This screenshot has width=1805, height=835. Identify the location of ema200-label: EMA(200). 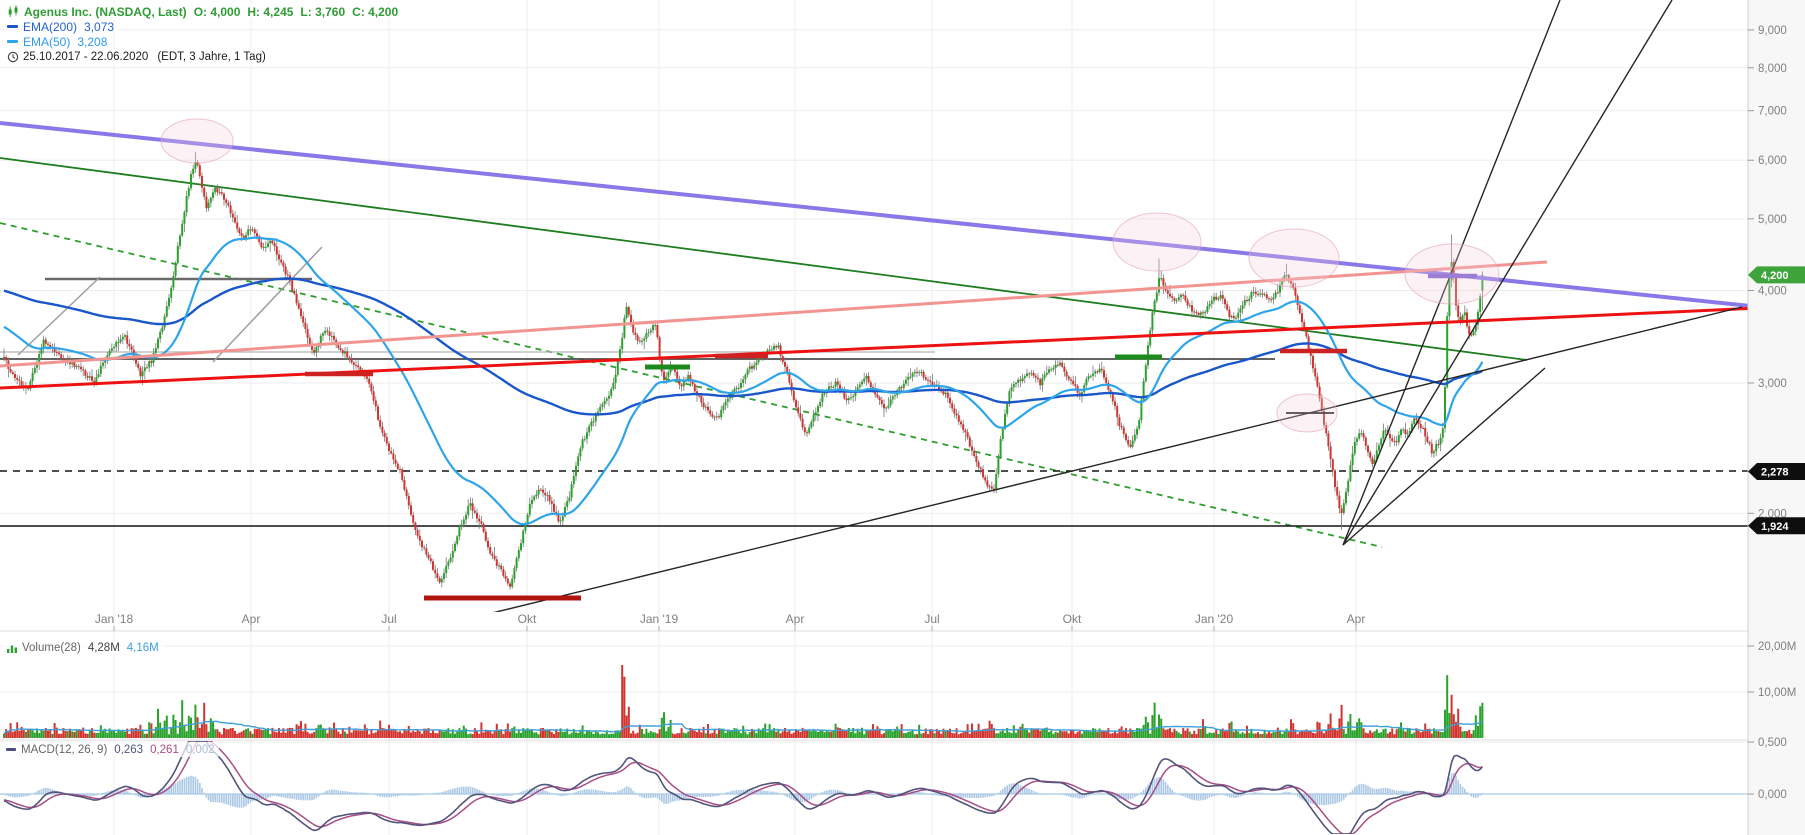
(50, 26).